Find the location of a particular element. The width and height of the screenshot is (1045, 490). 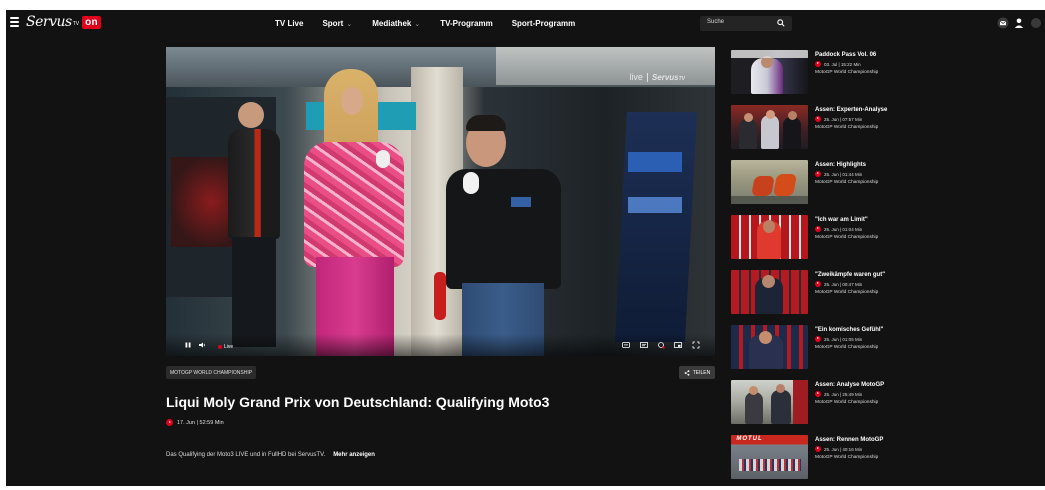

watermark-logo: ServusTV is located at coordinates (668, 77).